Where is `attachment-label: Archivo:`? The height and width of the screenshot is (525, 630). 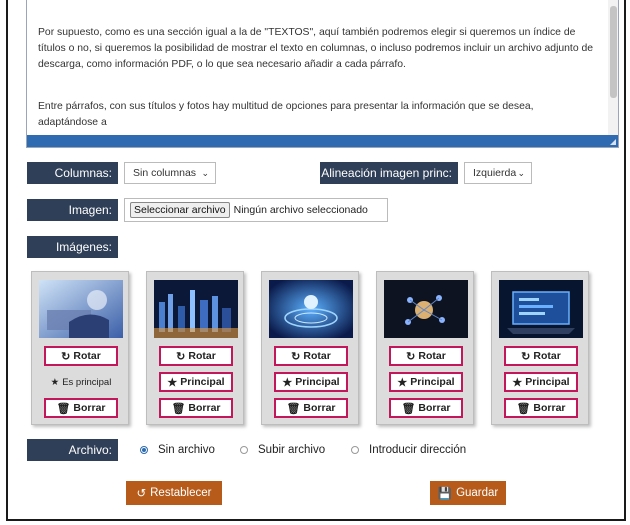
attachment-label: Archivo: is located at coordinates (72, 450).